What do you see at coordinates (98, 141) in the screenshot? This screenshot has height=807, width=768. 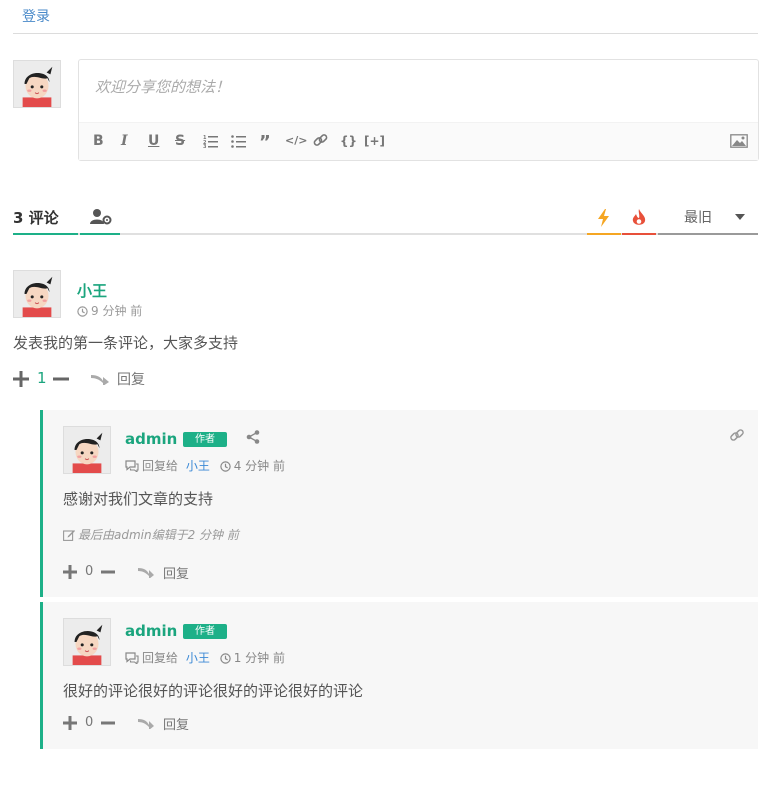 I see `bold-icon: B` at bounding box center [98, 141].